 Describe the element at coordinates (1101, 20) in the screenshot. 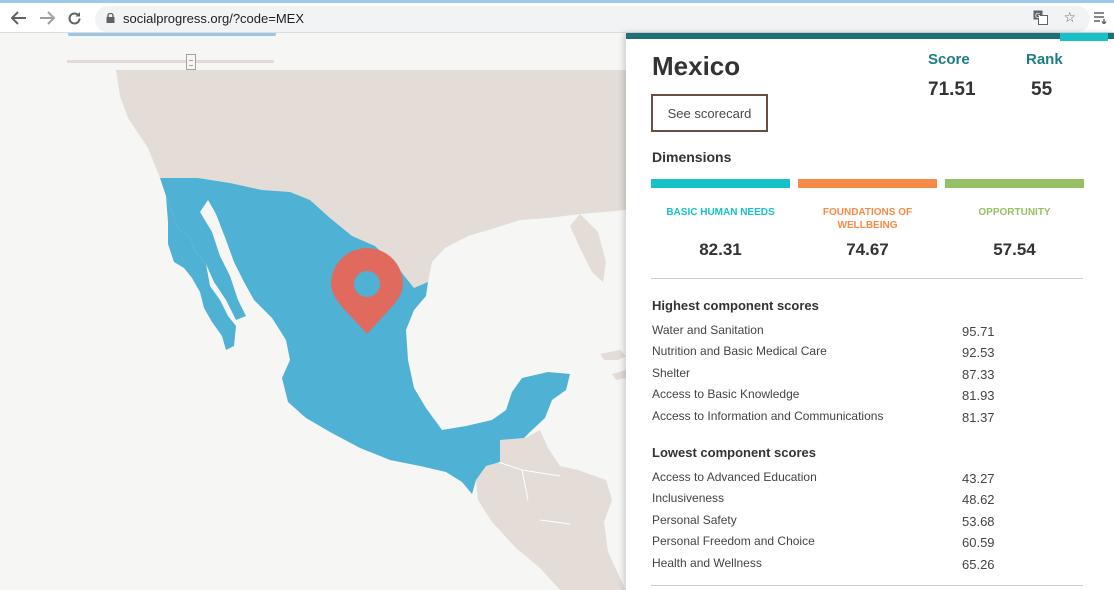

I see `reading-list-icon` at that location.